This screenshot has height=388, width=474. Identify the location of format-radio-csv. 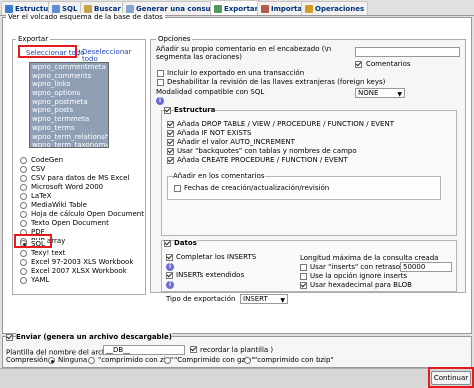
(23, 169).